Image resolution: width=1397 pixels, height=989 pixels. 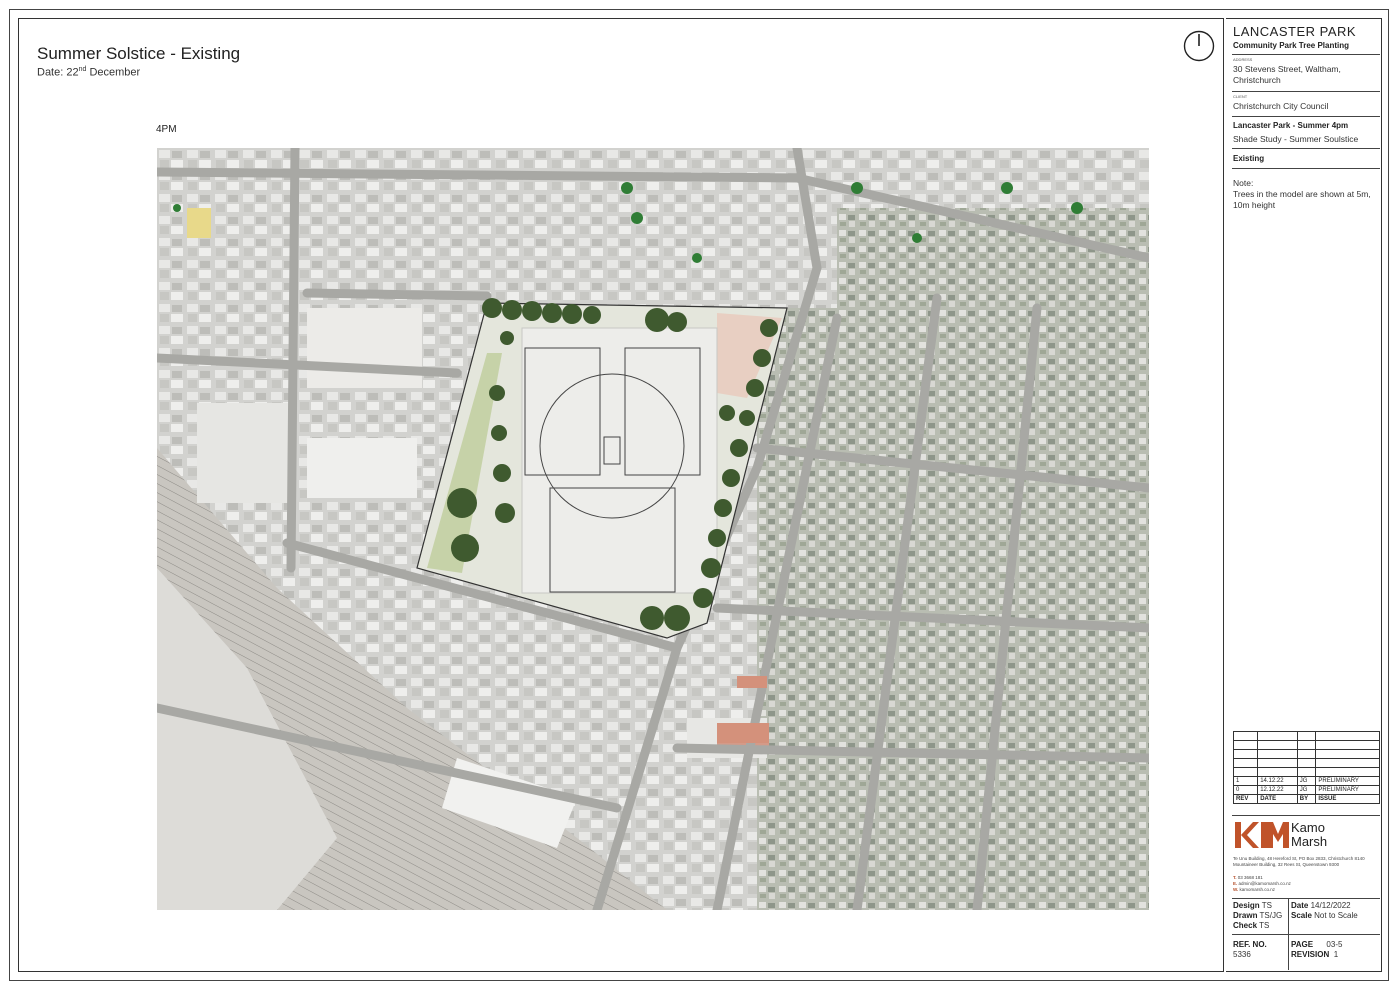 I want to click on rev-header: REV, so click(x=1245, y=799).